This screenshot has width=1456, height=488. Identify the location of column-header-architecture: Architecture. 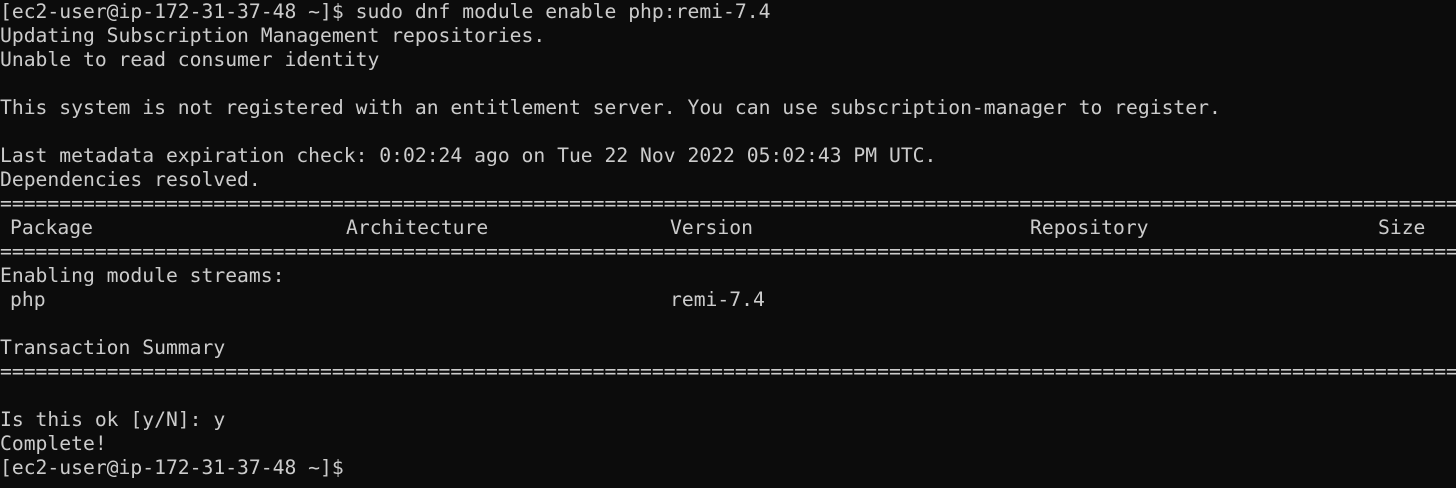
(417, 227).